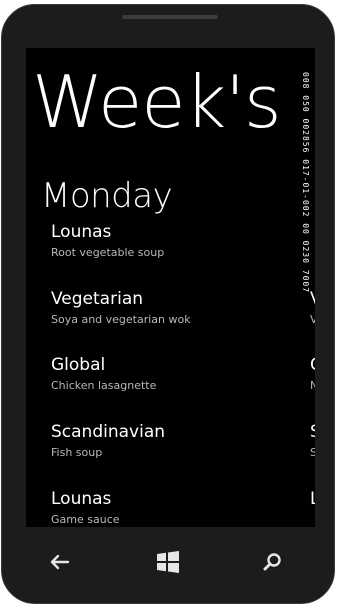 This screenshot has height=607, width=337. What do you see at coordinates (108, 252) in the screenshot?
I see `menu-item-desc: Root vegetable soup` at bounding box center [108, 252].